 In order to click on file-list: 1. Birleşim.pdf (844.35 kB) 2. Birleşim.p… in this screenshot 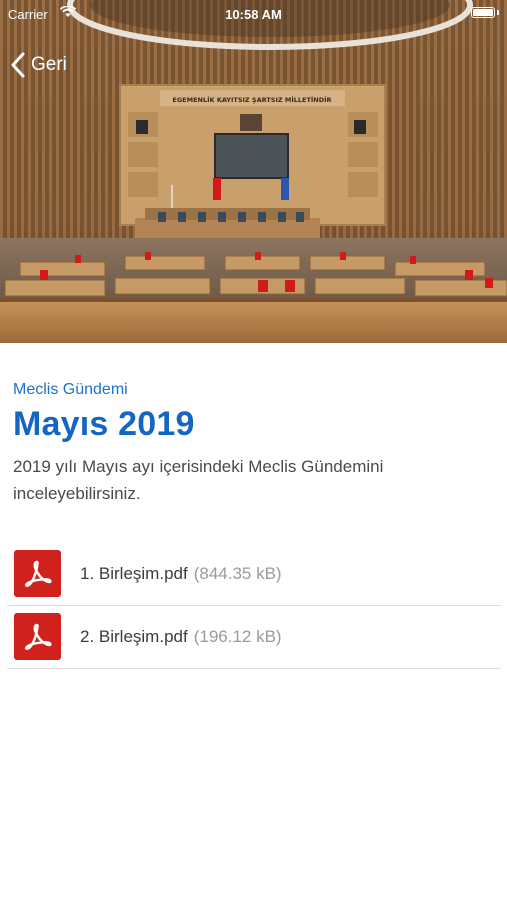, I will do `click(254, 606)`.